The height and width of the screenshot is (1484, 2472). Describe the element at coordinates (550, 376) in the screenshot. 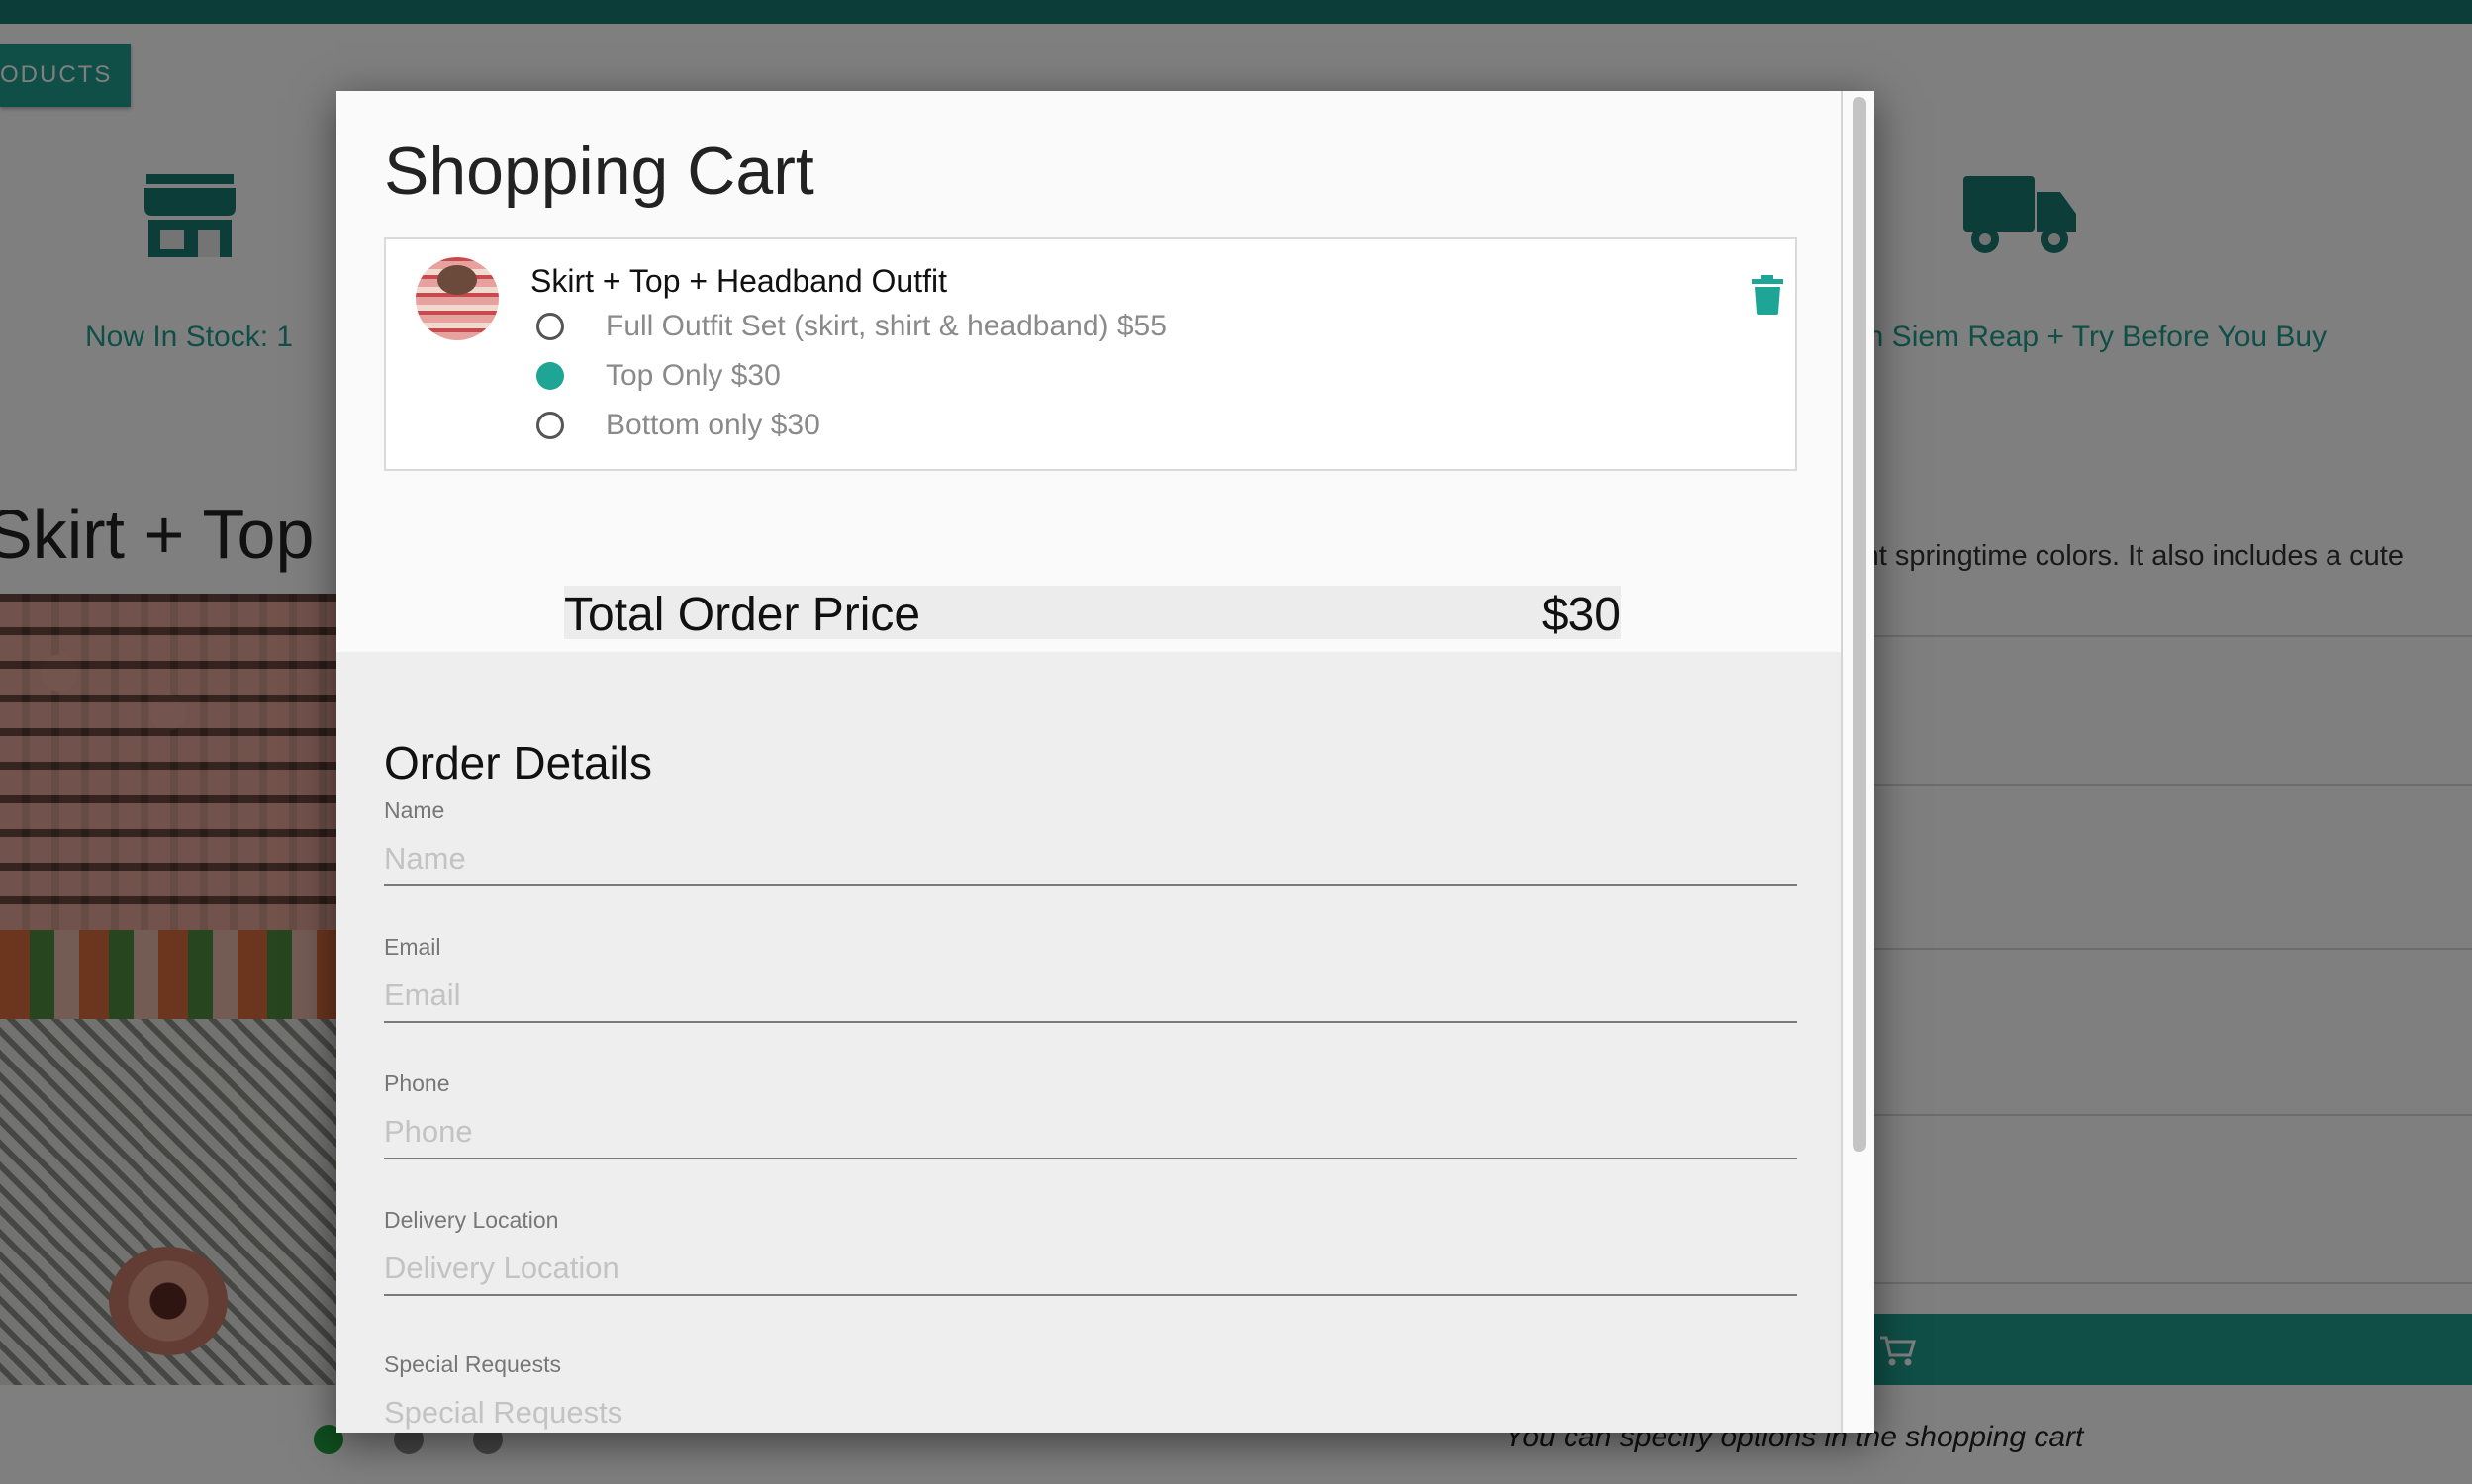

I see `radio-button-selected` at that location.